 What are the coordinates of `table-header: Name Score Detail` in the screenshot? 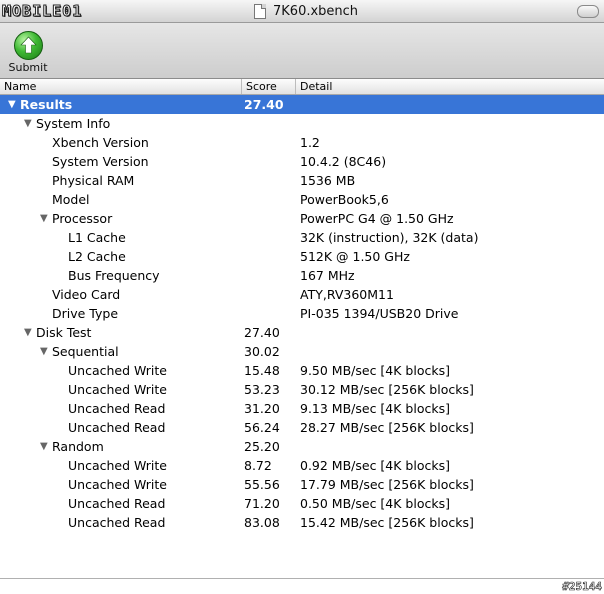 It's located at (302, 87).